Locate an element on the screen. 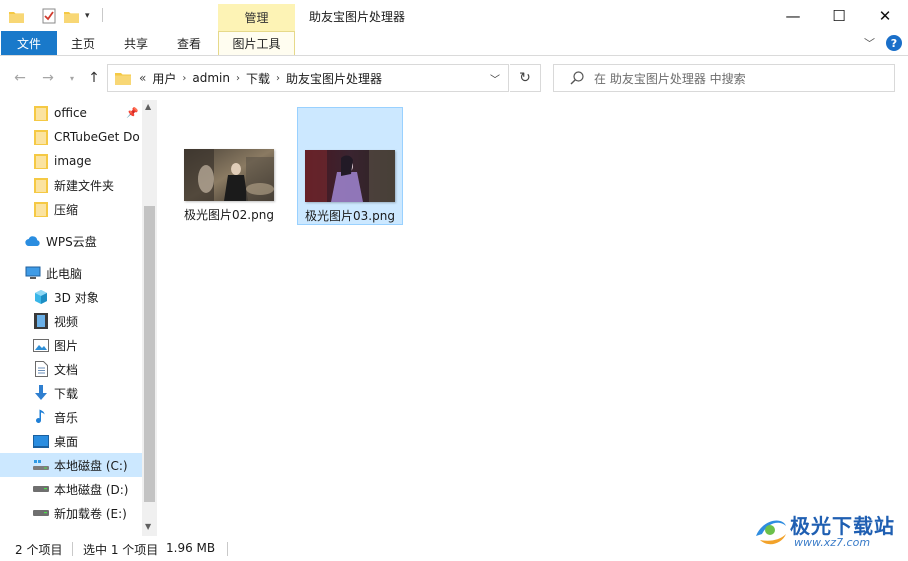  tab-file: 文件 is located at coordinates (29, 43).